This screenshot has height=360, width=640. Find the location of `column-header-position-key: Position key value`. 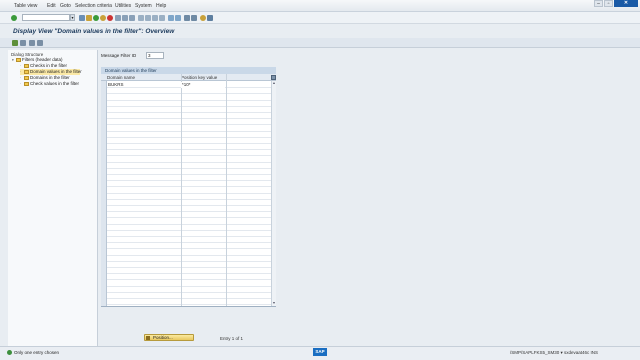

column-header-position-key: Position key value is located at coordinates (199, 77).